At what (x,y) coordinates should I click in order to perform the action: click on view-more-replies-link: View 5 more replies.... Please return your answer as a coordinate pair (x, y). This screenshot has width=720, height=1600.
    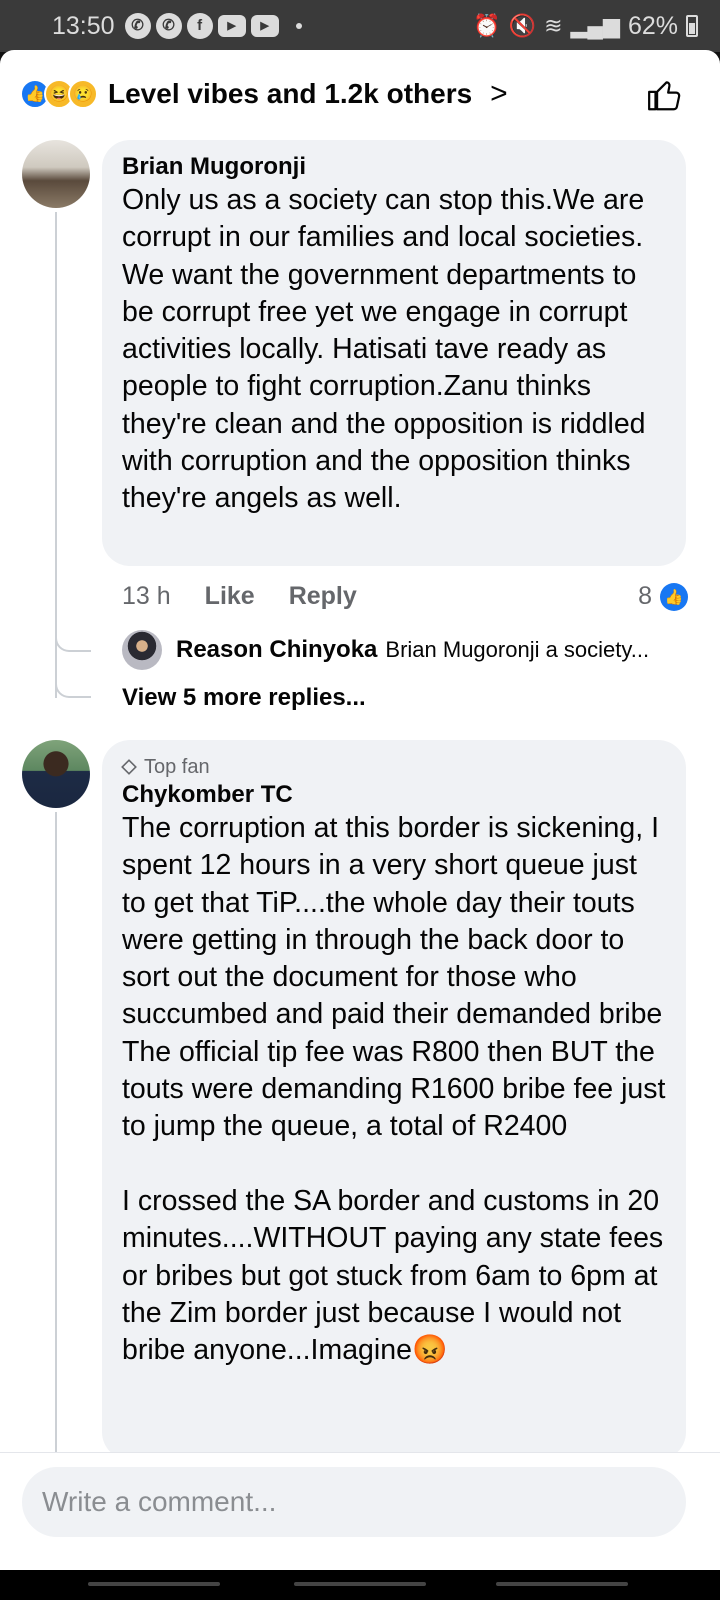
    Looking at the image, I should click on (244, 698).